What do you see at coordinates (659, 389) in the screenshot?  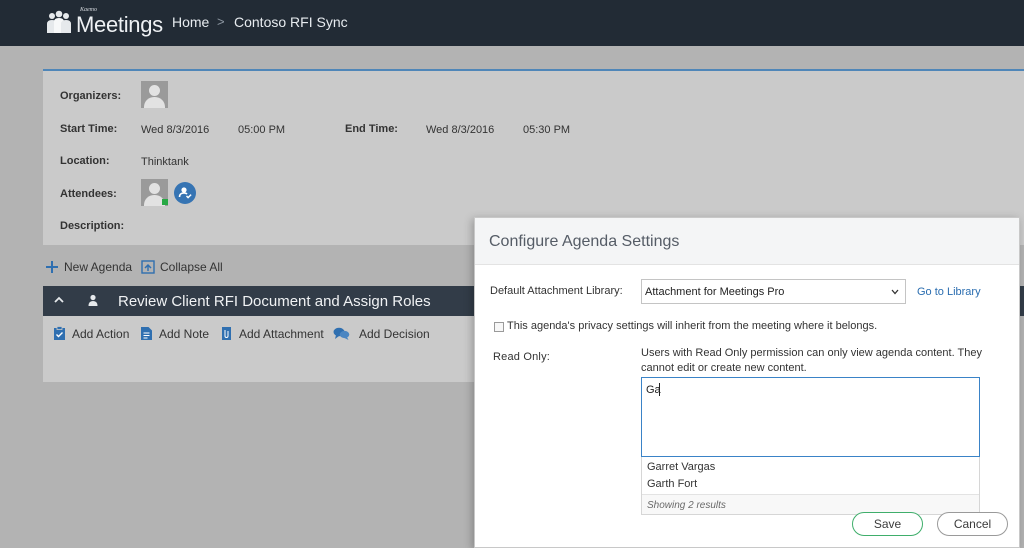 I see `text-cursor` at bounding box center [659, 389].